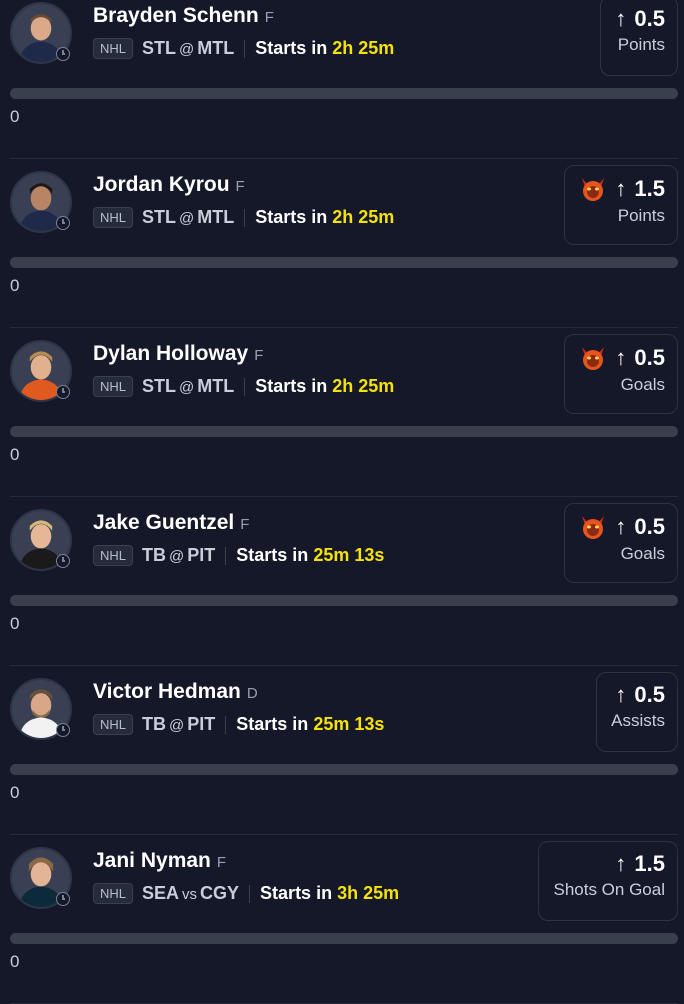  Describe the element at coordinates (609, 889) in the screenshot. I see `prop-stat-type: Shots On Goal` at that location.